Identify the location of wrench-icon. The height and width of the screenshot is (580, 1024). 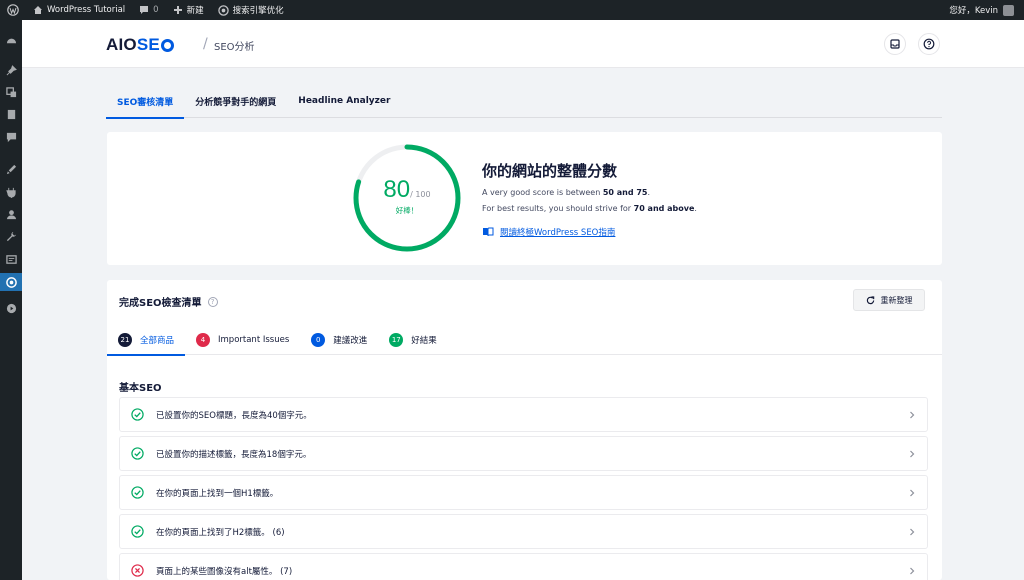
(11, 236).